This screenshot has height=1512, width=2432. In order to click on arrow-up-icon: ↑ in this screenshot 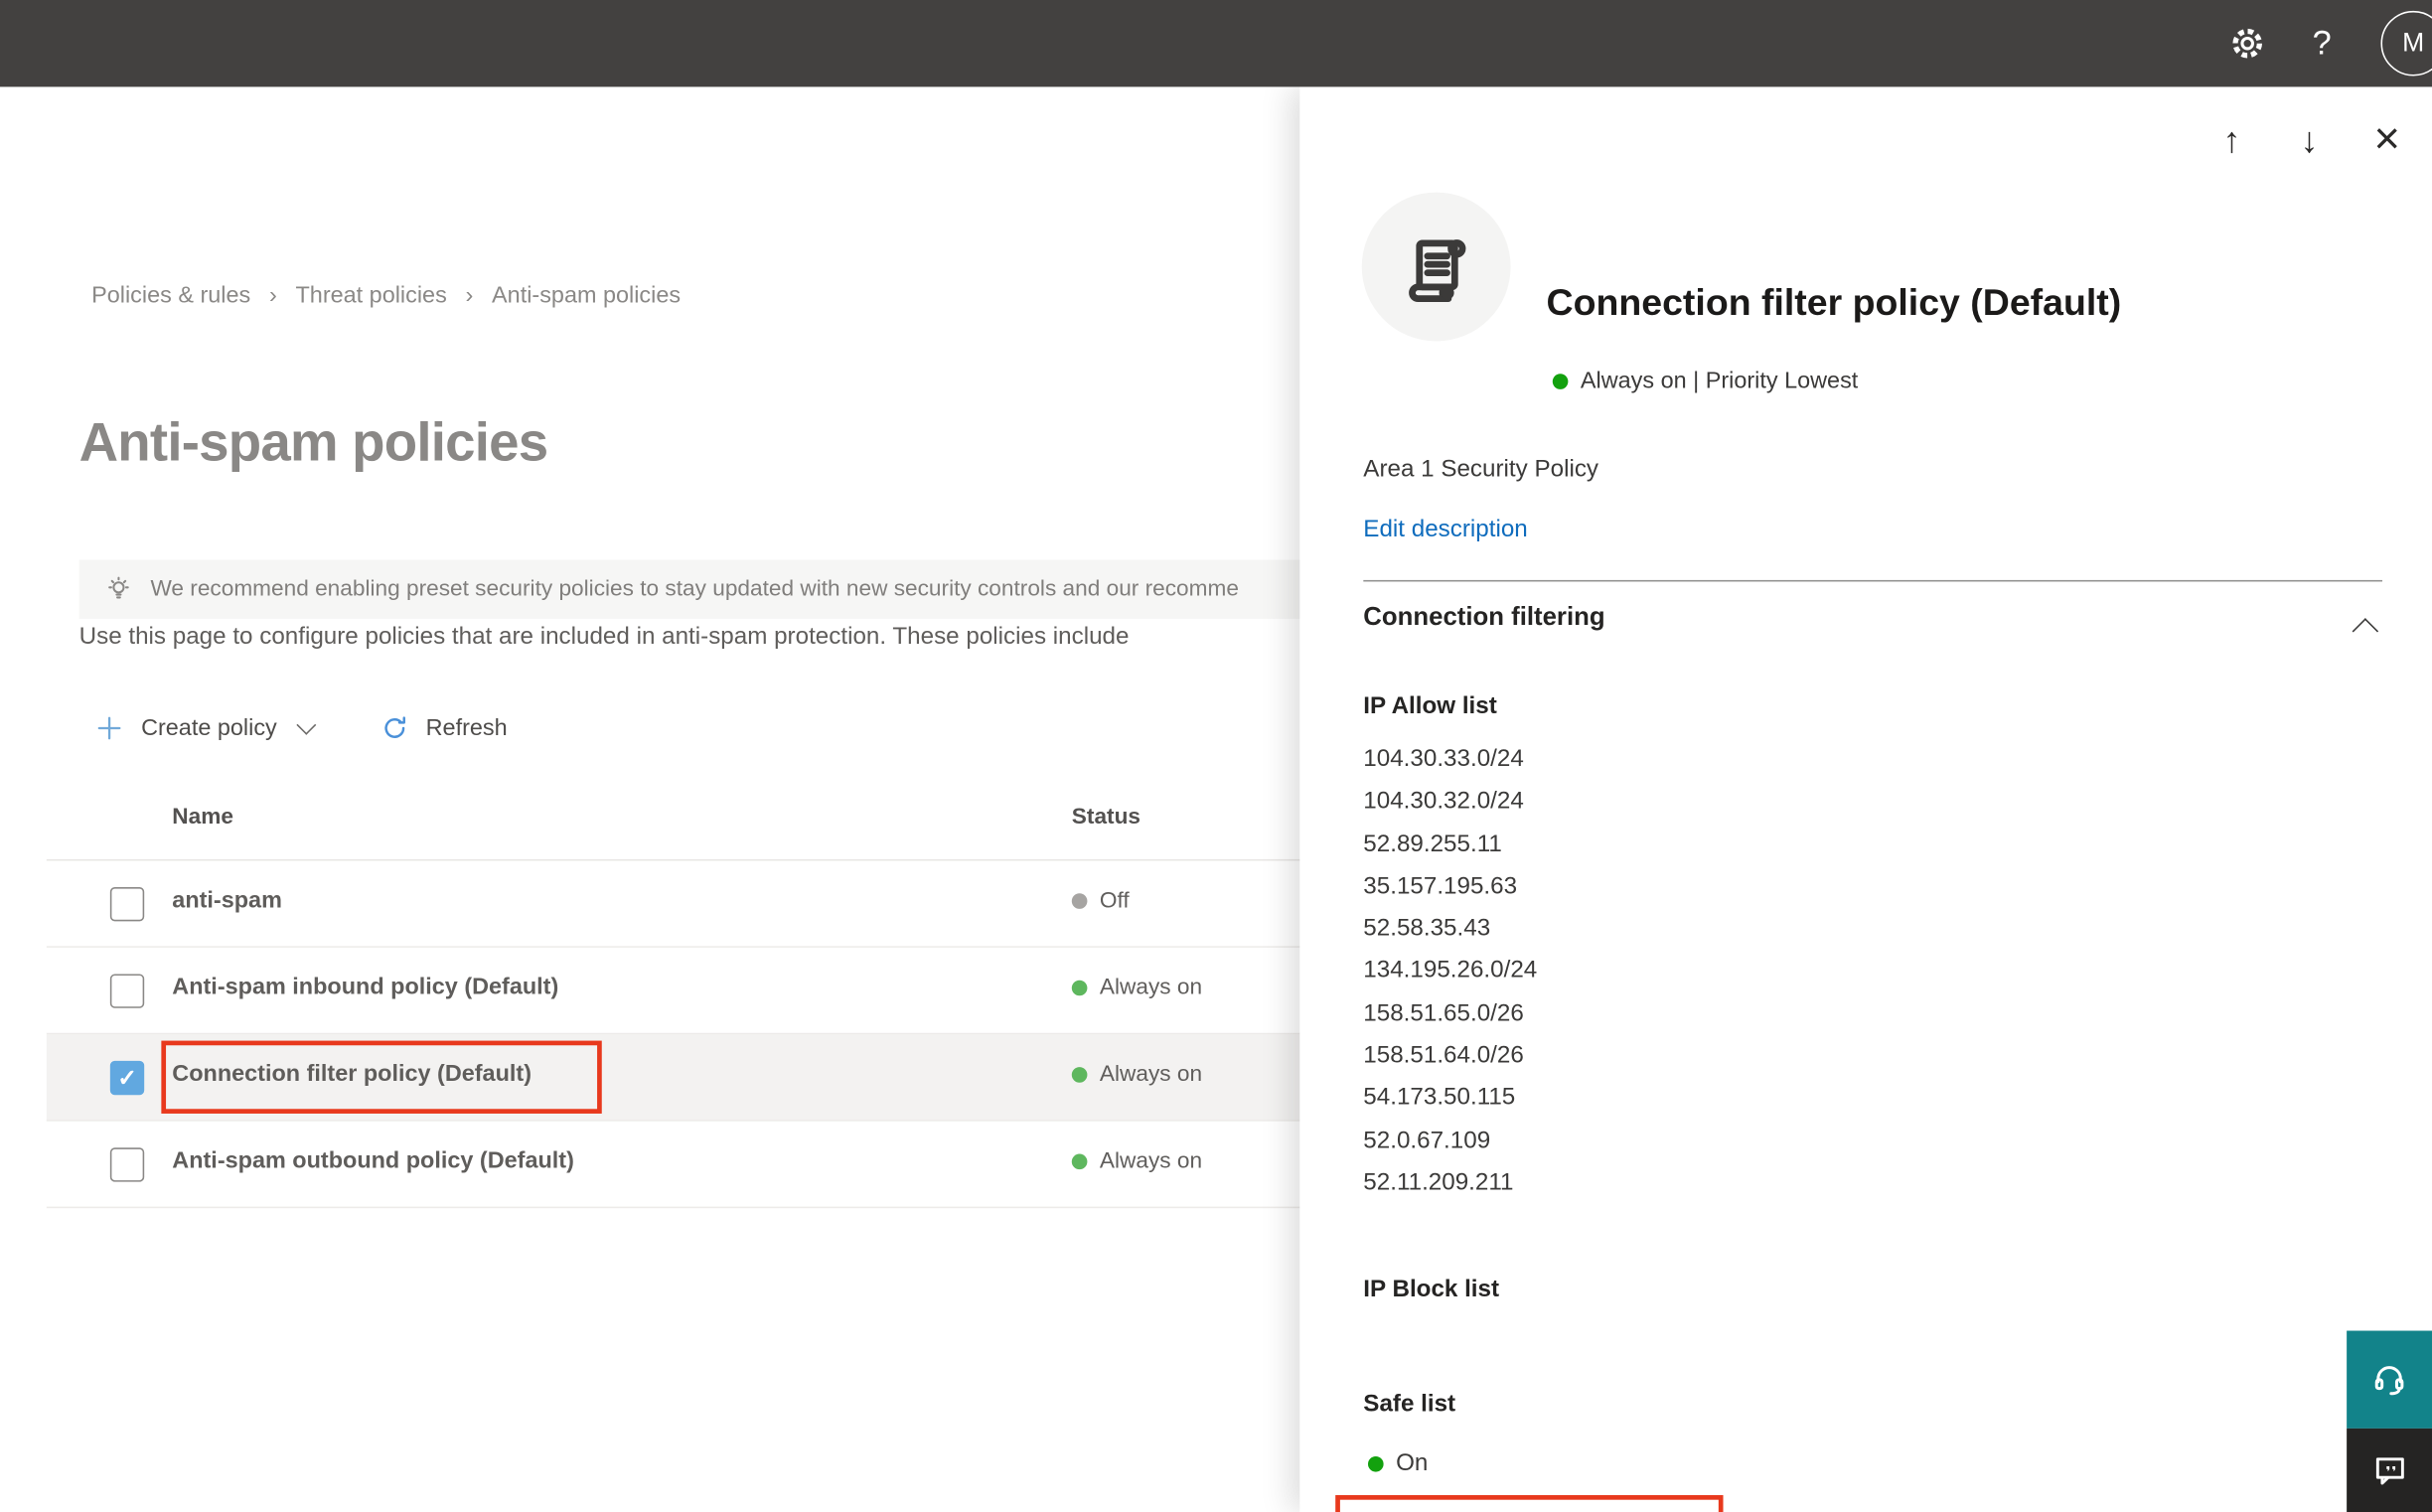, I will do `click(2231, 139)`.